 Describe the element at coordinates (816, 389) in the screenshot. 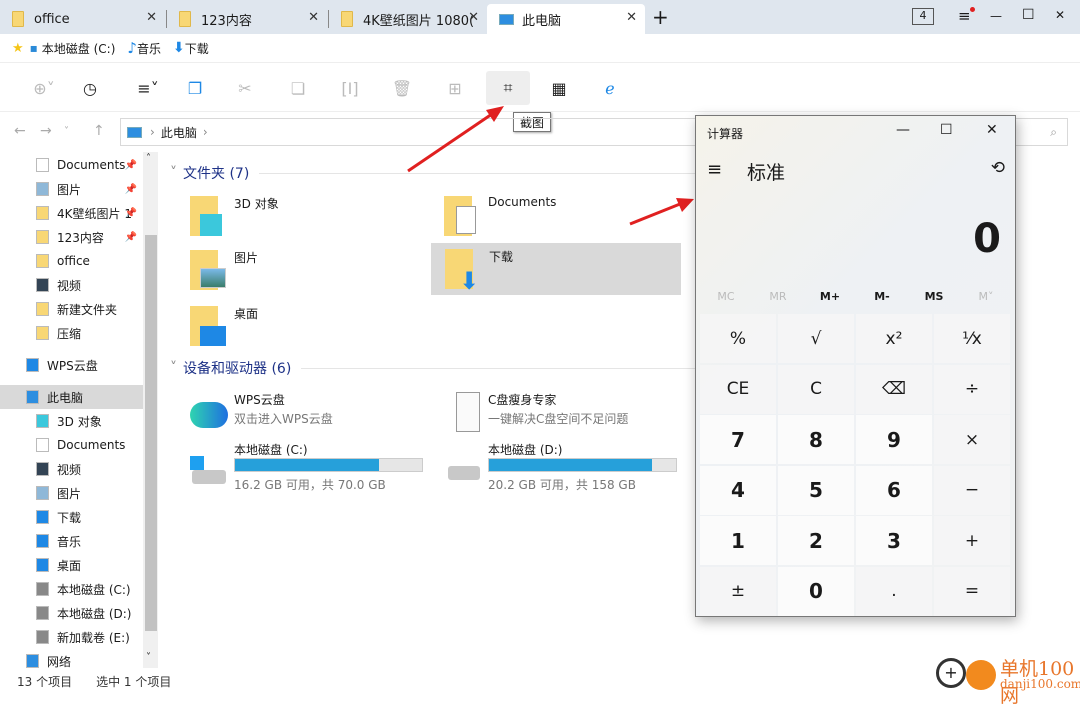

I see `calc-key: C` at that location.